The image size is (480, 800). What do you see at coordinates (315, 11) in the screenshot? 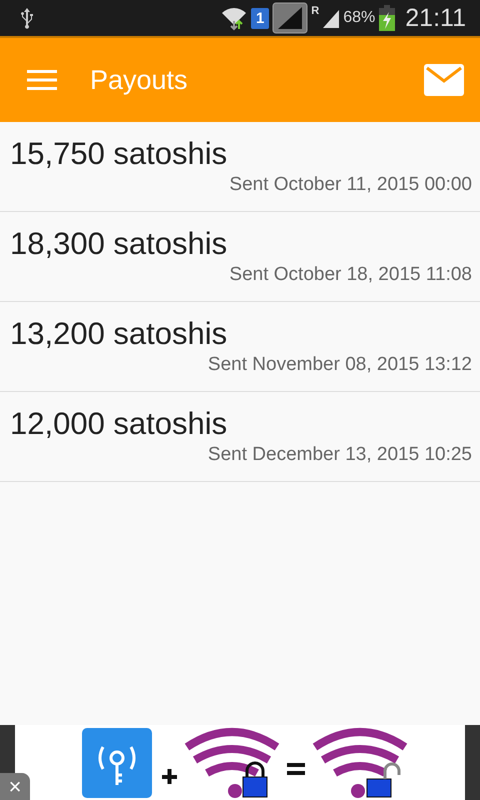
I see `roaming-indicator: R` at bounding box center [315, 11].